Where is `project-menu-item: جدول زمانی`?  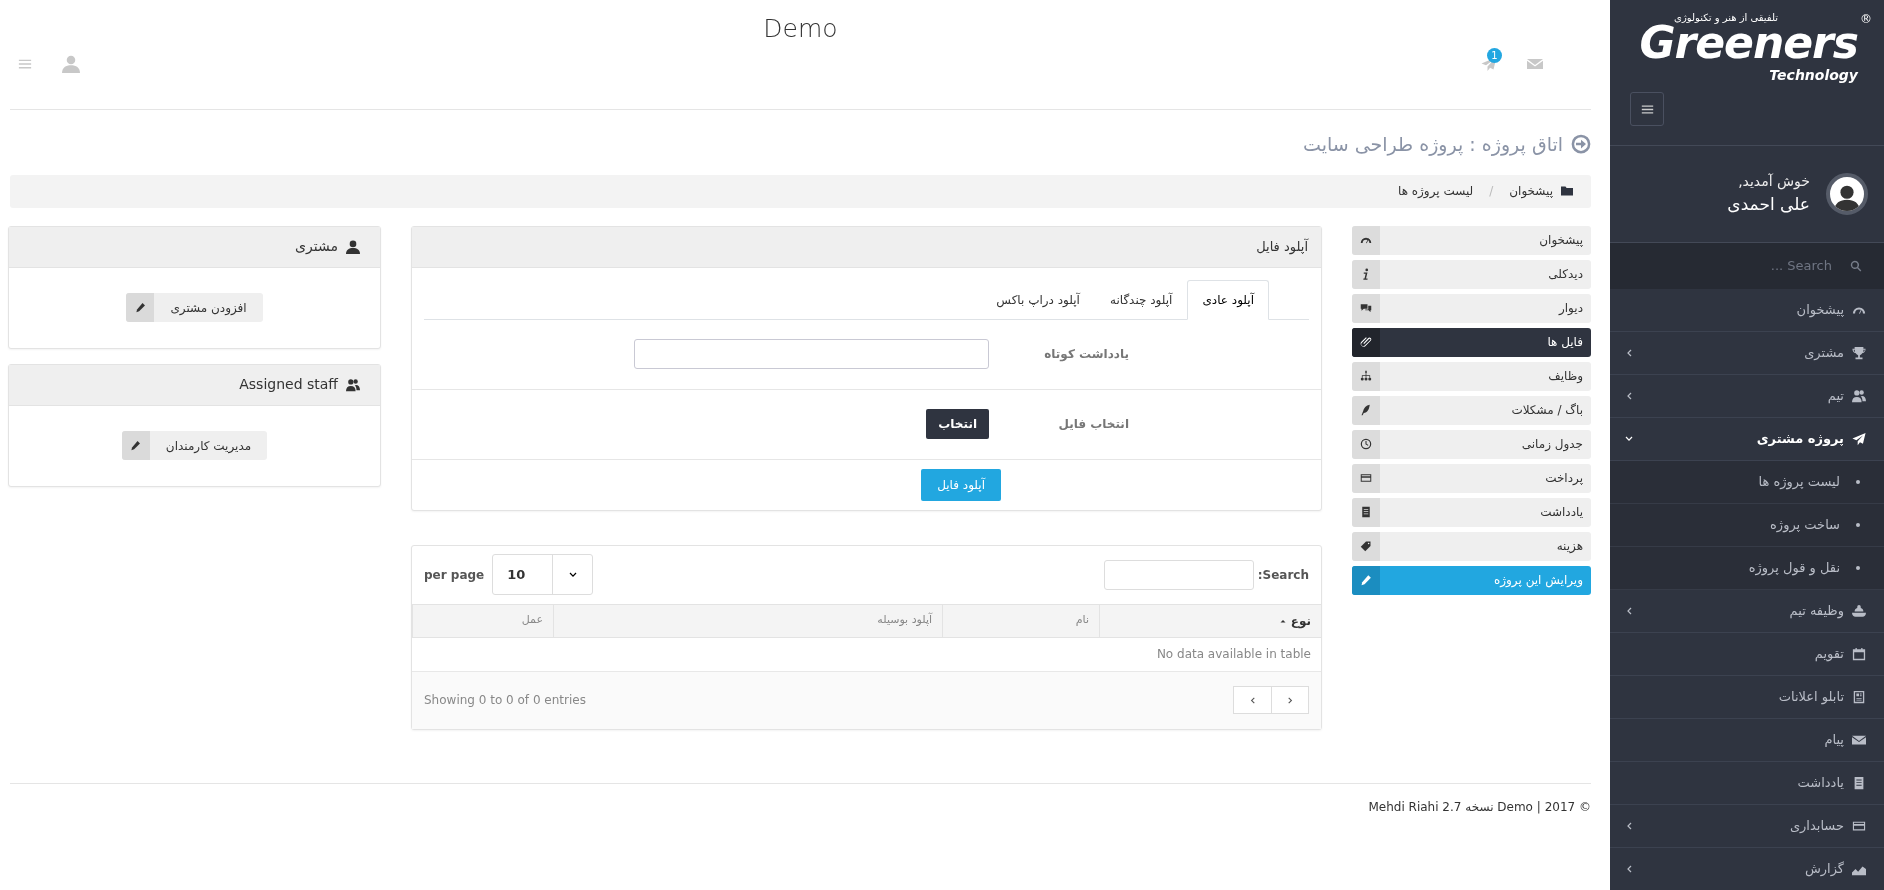
project-menu-item: جدول زمانی is located at coordinates (1471, 444).